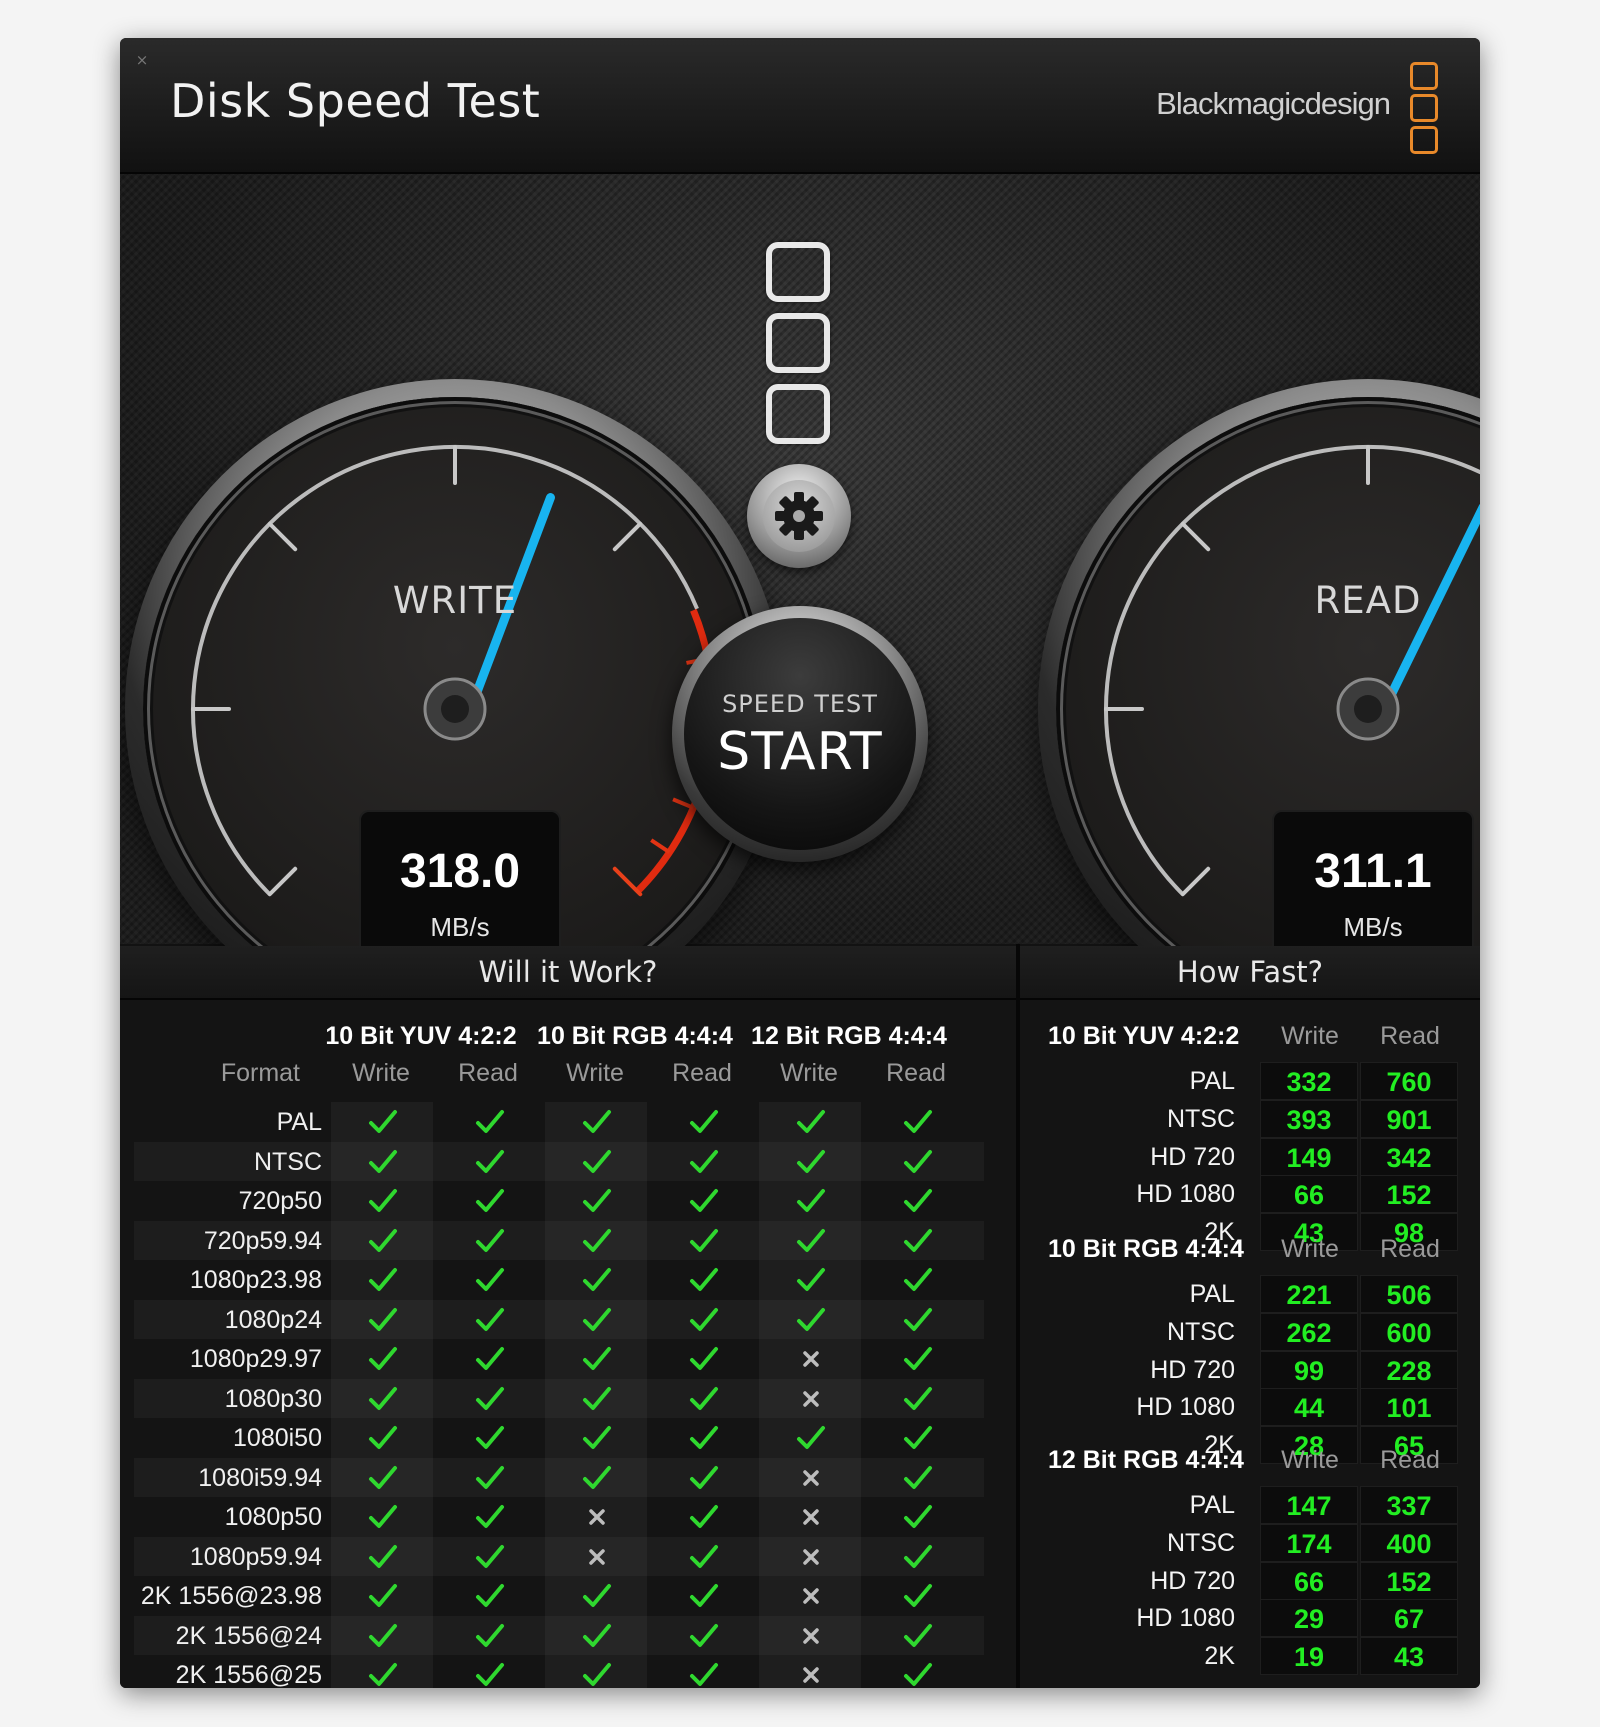  Describe the element at coordinates (1250, 1618) in the screenshot. I see `speed-row: HD 1080 29 67` at that location.